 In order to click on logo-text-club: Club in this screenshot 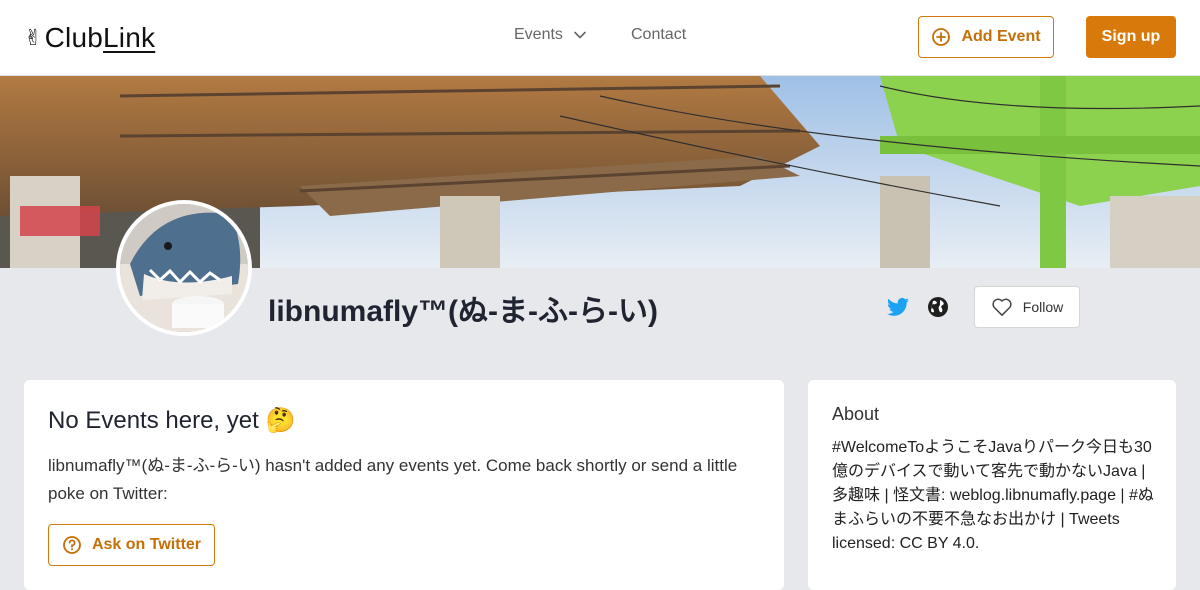, I will do `click(74, 37)`.